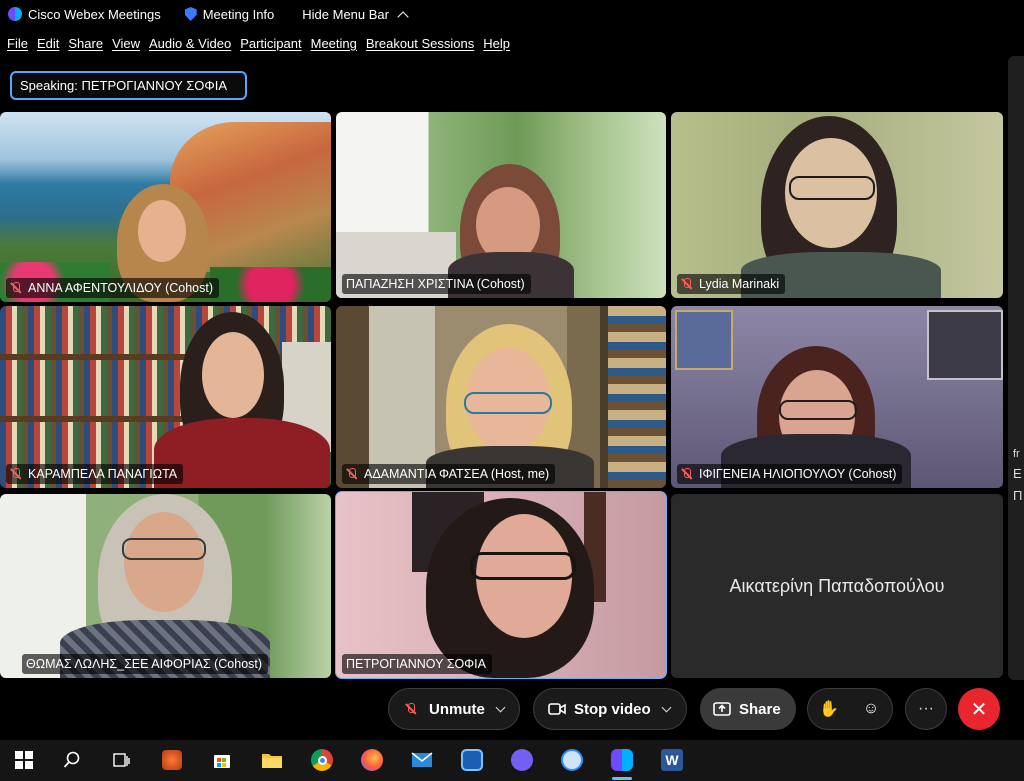 Image resolution: width=1024 pixels, height=781 pixels. I want to click on webex-icon, so click(622, 763).